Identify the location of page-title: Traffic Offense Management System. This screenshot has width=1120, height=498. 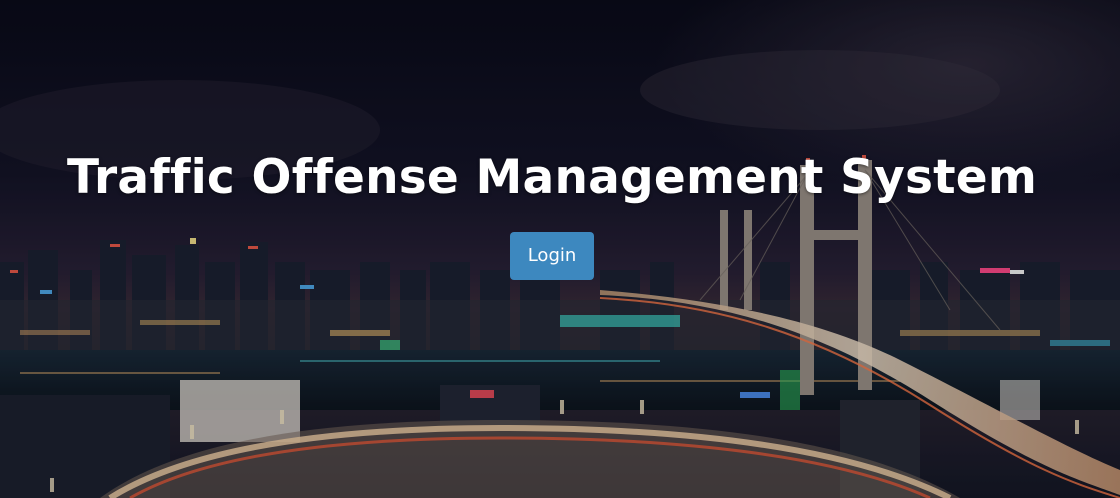
(552, 177).